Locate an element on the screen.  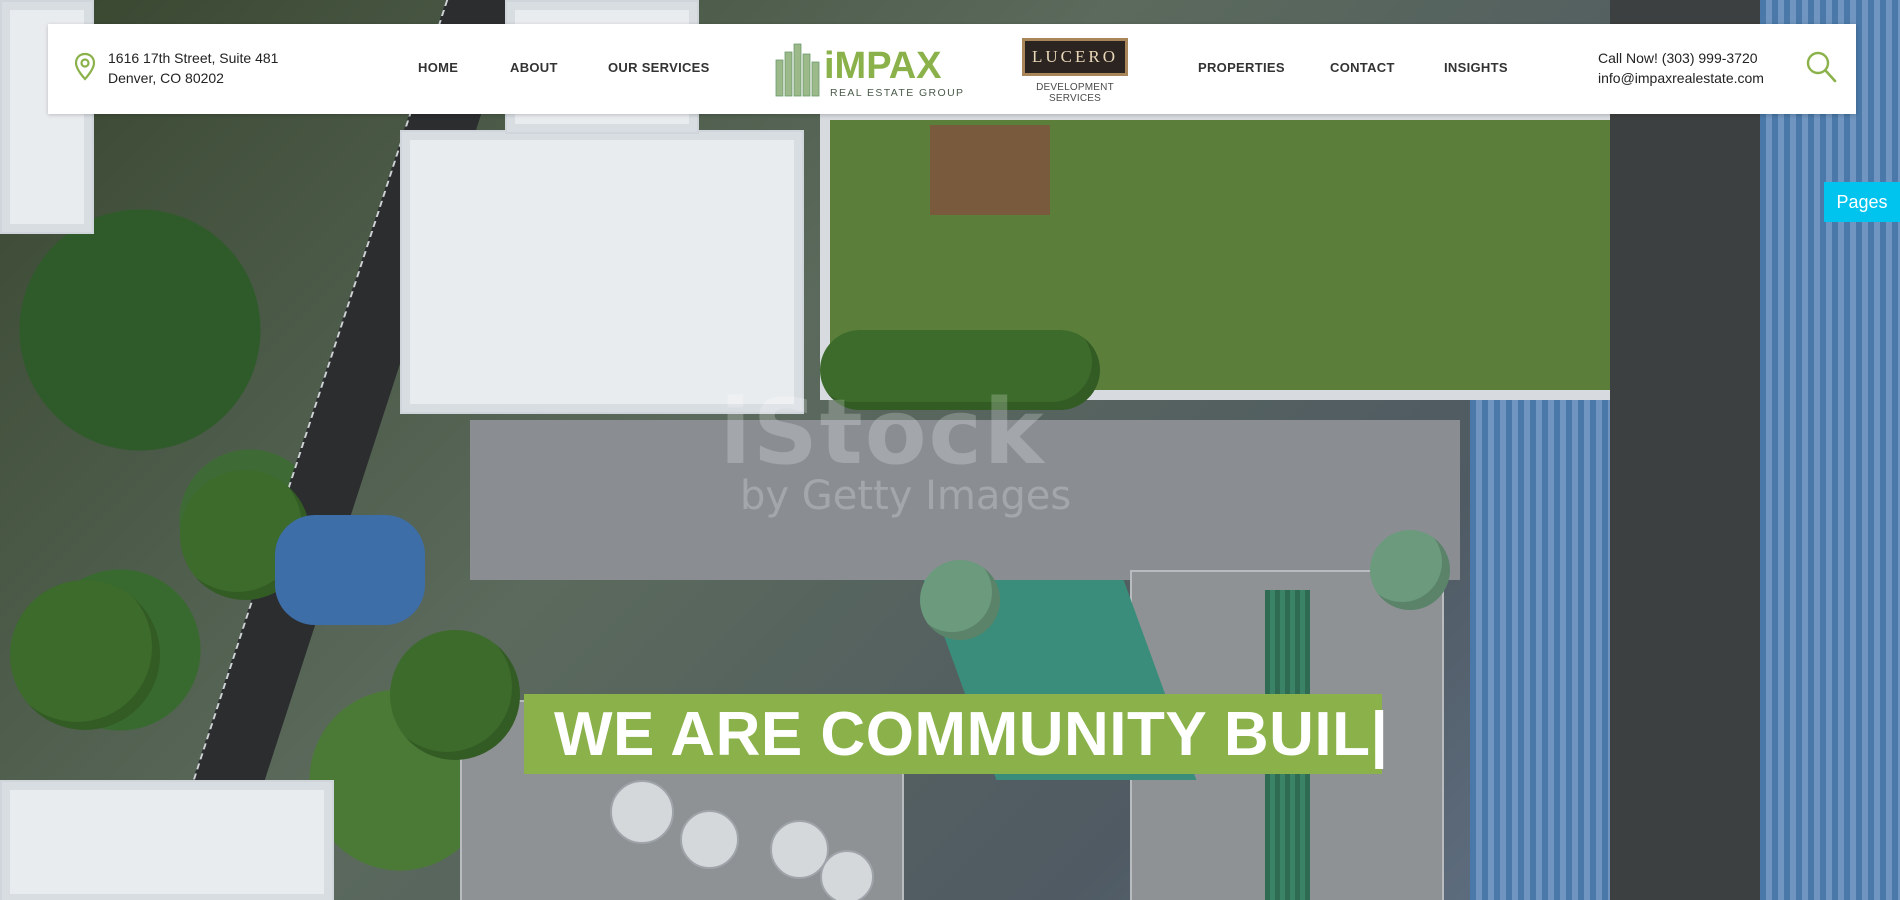
address-line-1: 1616 17th Street, Suite 481 is located at coordinates (193, 58).